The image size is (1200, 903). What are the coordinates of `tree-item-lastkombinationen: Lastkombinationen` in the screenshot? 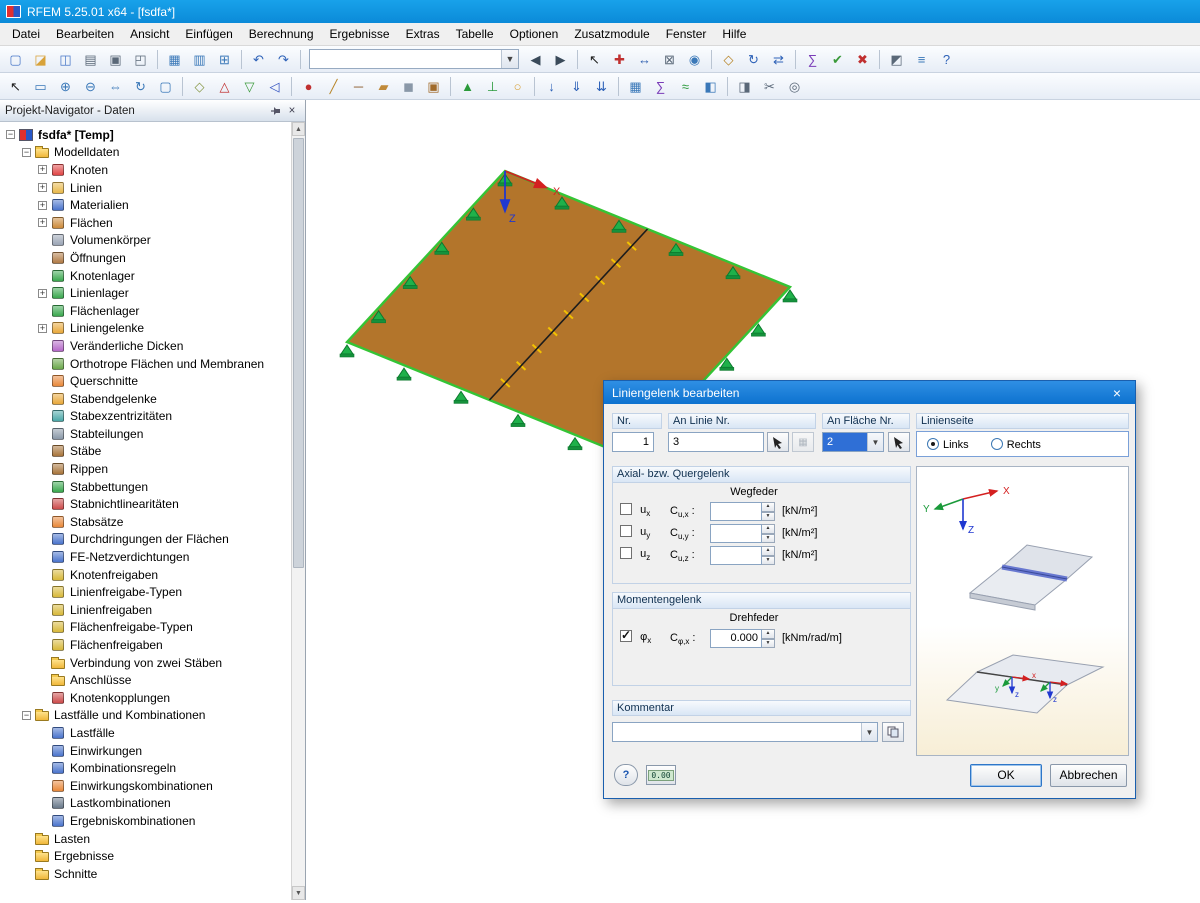 It's located at (145, 804).